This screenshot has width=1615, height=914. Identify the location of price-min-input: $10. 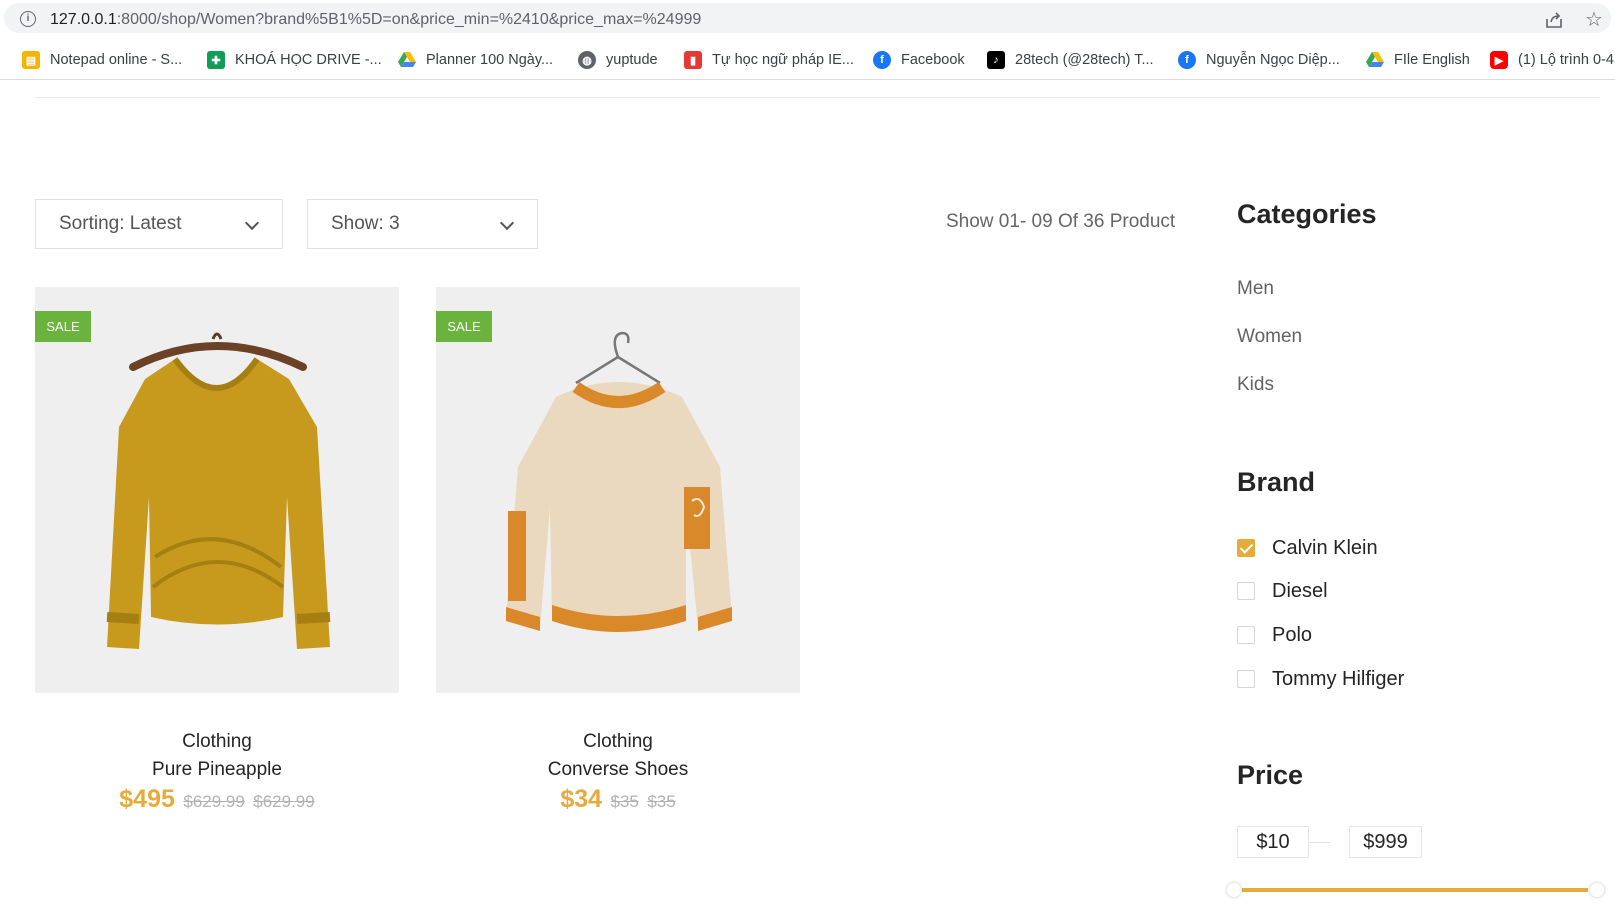
(1273, 842).